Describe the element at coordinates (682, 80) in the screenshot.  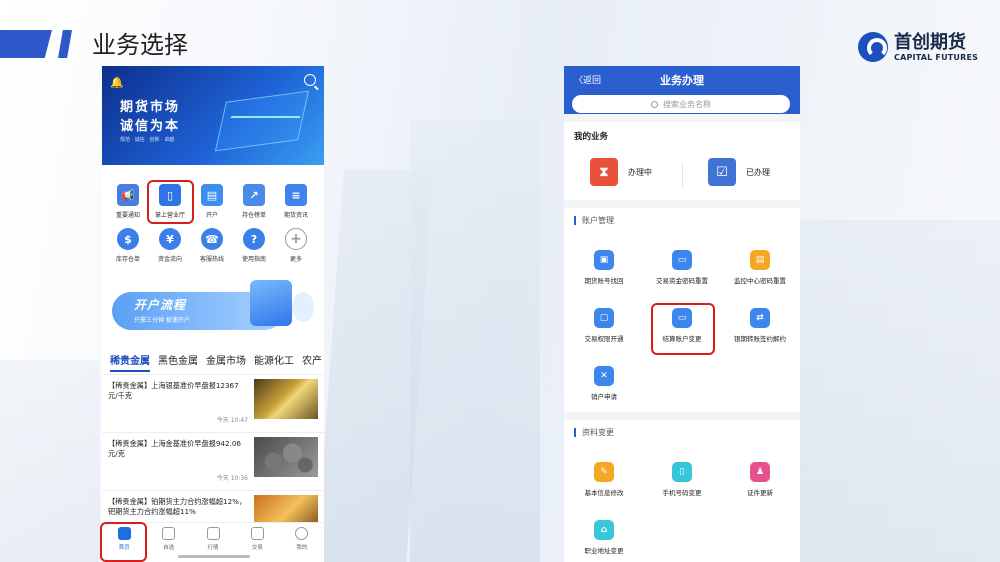
I see `page-title: 业务办理` at that location.